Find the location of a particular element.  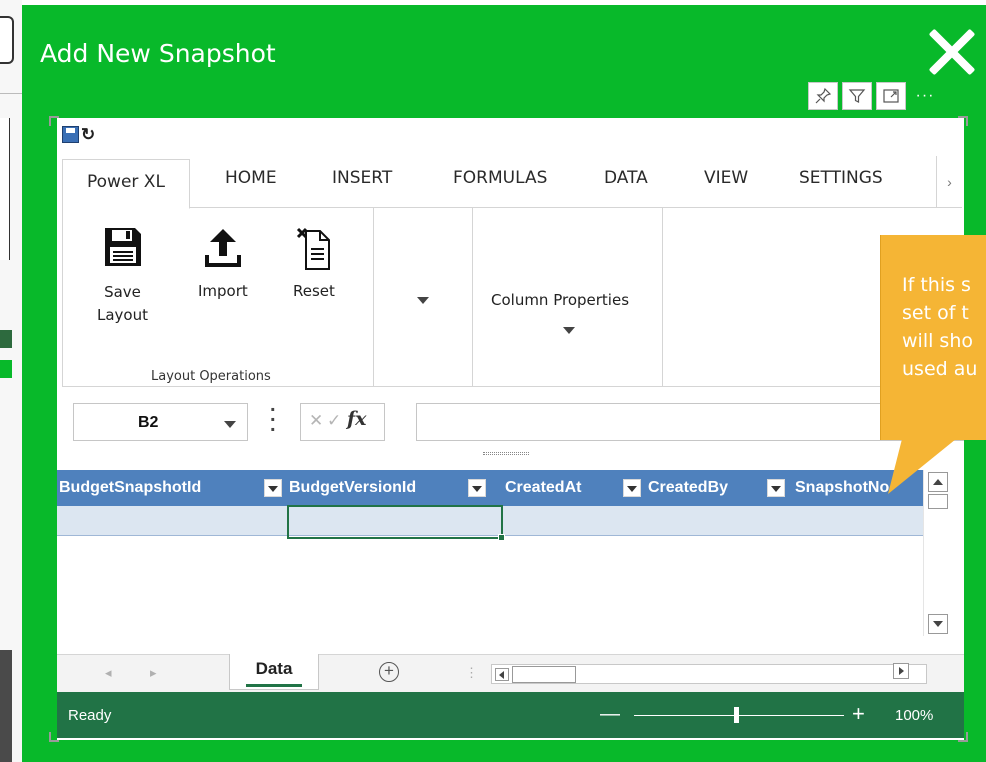

column-properties-button: Column Properties is located at coordinates (560, 300).